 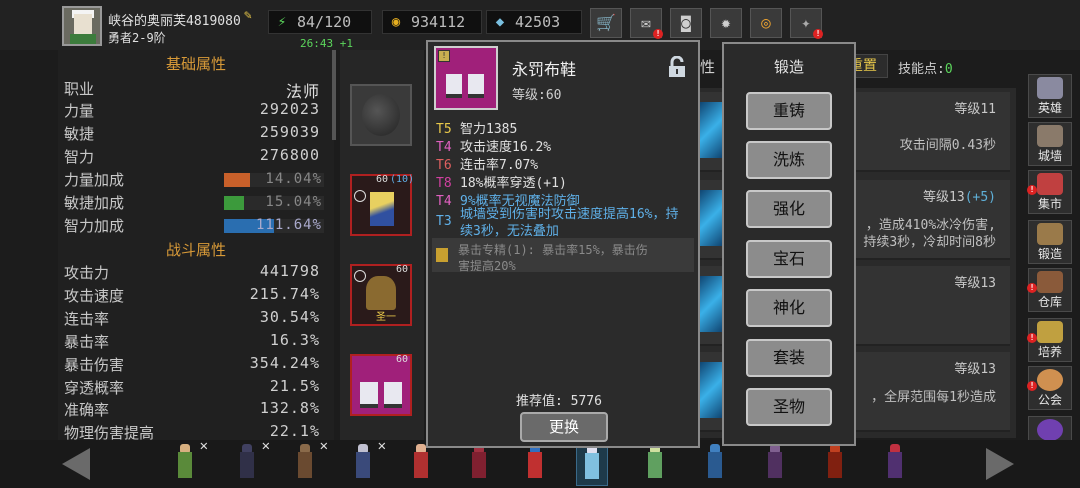 What do you see at coordinates (1050, 430) in the screenshot?
I see `portal-icon` at bounding box center [1050, 430].